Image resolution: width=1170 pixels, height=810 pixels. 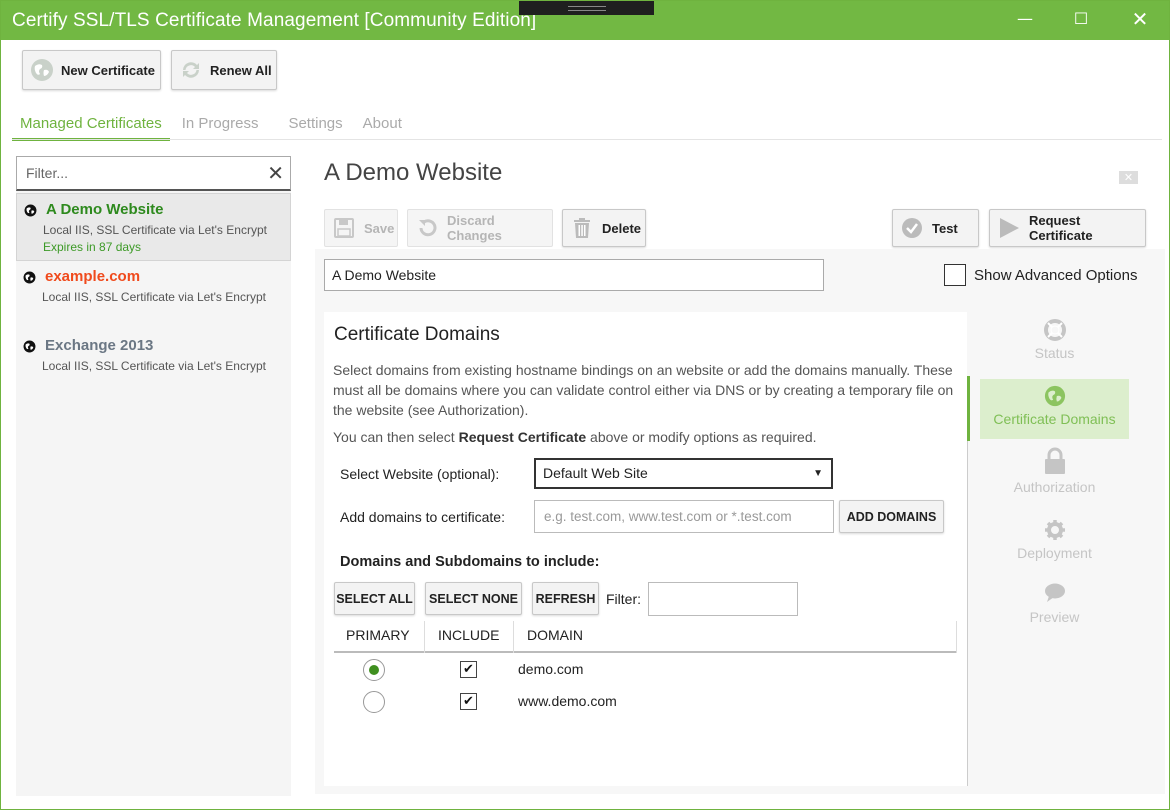 What do you see at coordinates (623, 599) in the screenshot?
I see `filter-label: Filter:` at bounding box center [623, 599].